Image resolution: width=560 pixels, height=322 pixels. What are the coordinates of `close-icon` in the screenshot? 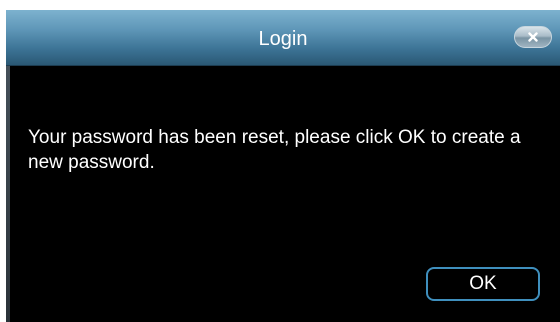 It's located at (533, 37).